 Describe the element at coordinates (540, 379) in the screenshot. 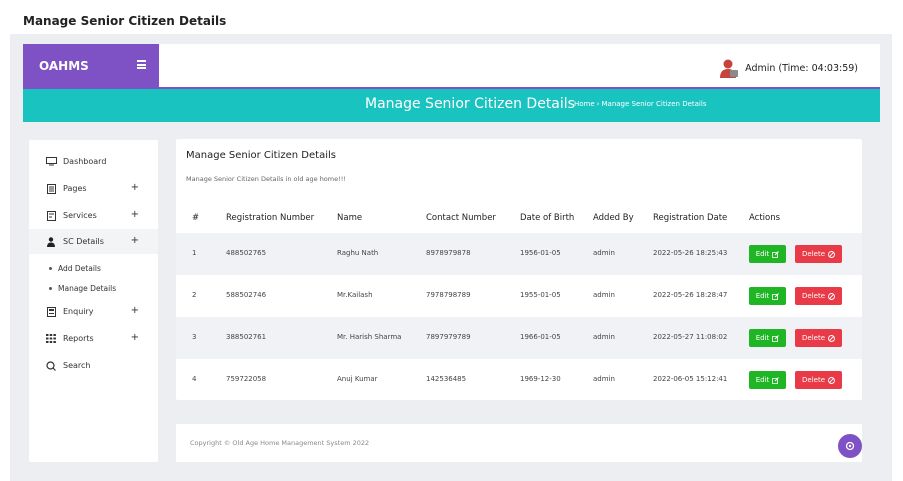

I see `cell-date-of-birth: 1969-12-30` at that location.